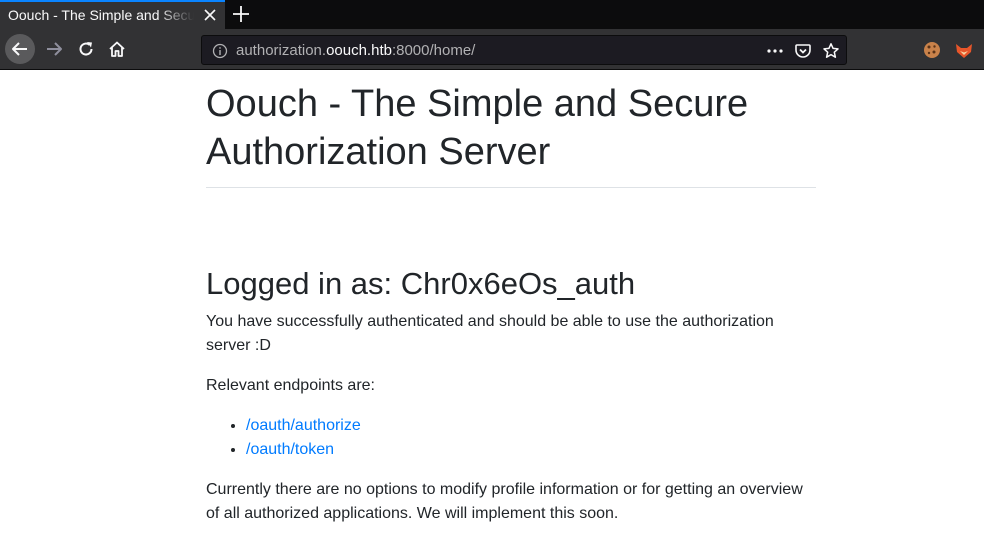  I want to click on endpoints-list: /oauth/authorize /oauth/token, so click(511, 438).